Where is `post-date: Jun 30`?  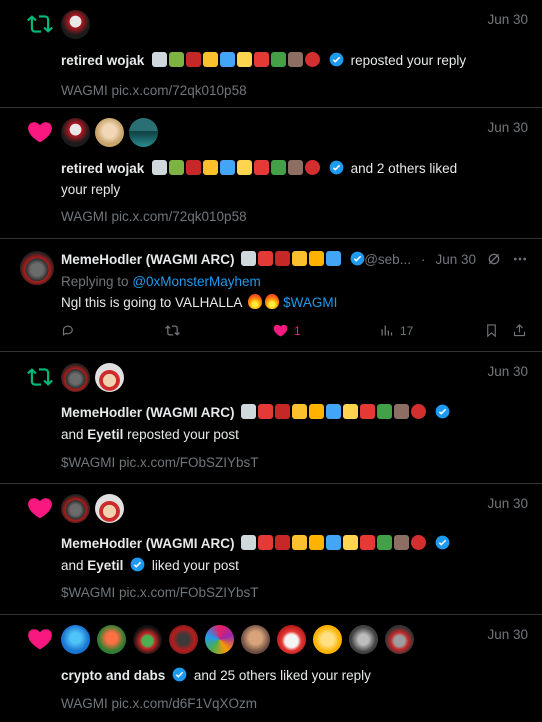 post-date: Jun 30 is located at coordinates (455, 259).